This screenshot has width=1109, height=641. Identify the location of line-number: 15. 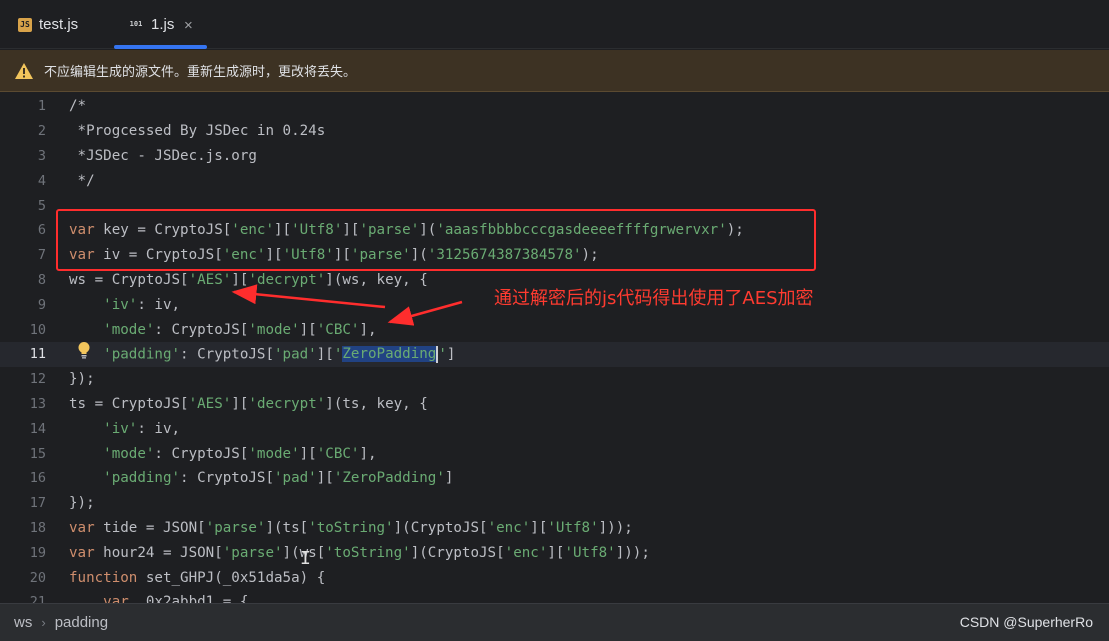
(37, 453).